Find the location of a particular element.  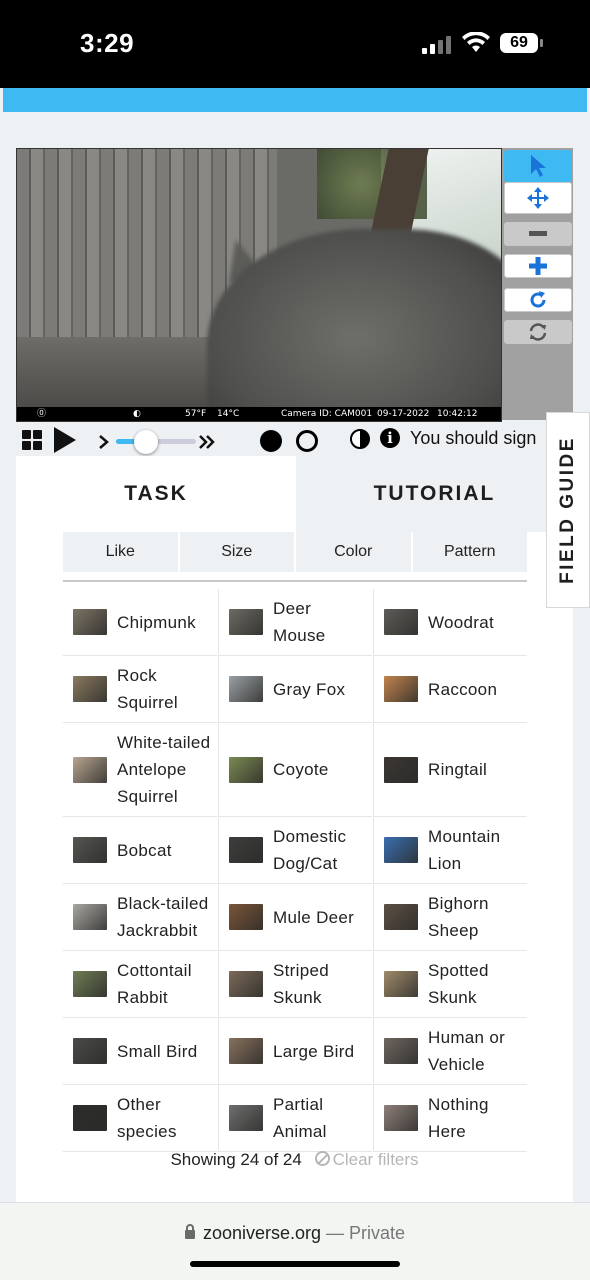

species-label: Human or Vehicle is located at coordinates (466, 1051).